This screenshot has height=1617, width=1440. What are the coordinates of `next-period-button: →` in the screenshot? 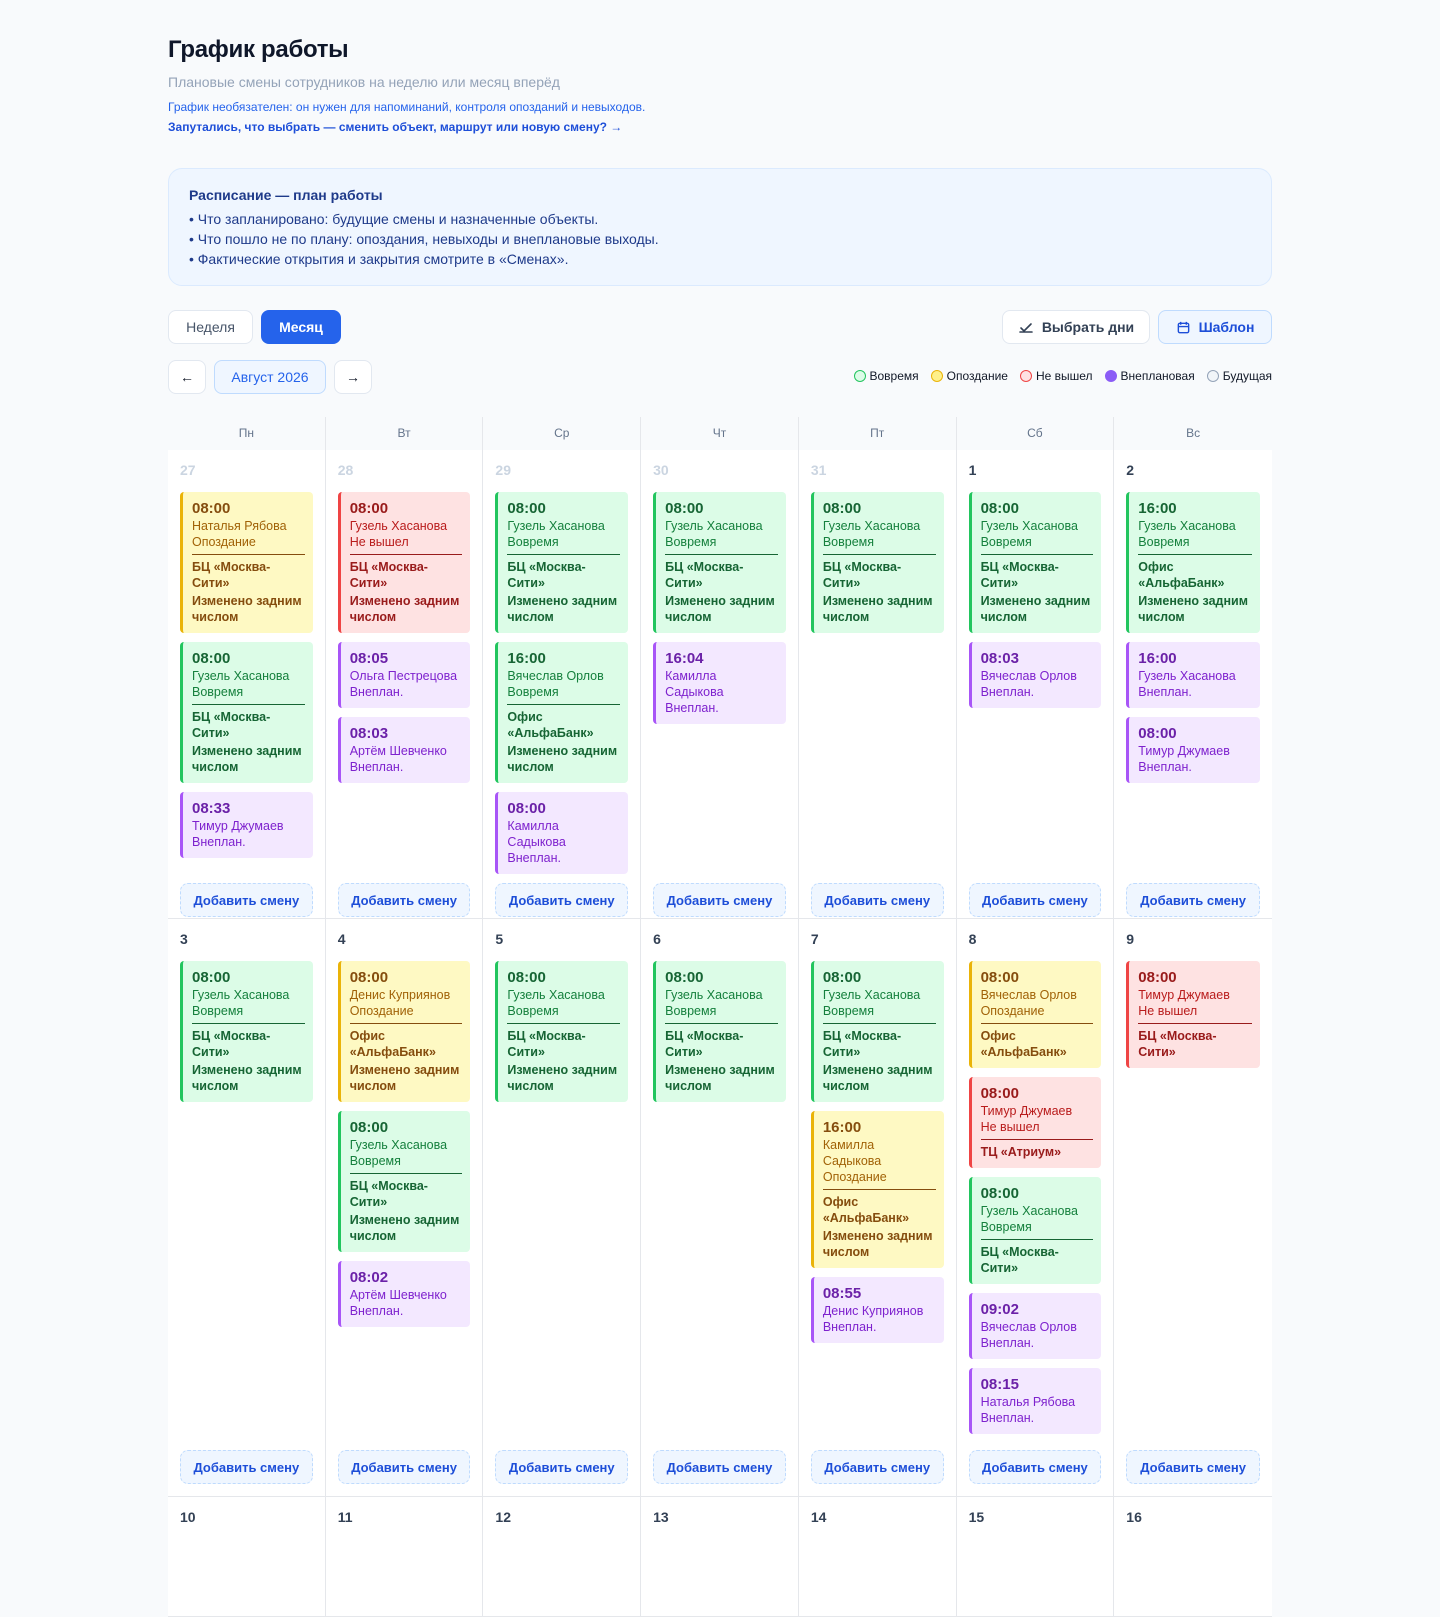 It's located at (353, 377).